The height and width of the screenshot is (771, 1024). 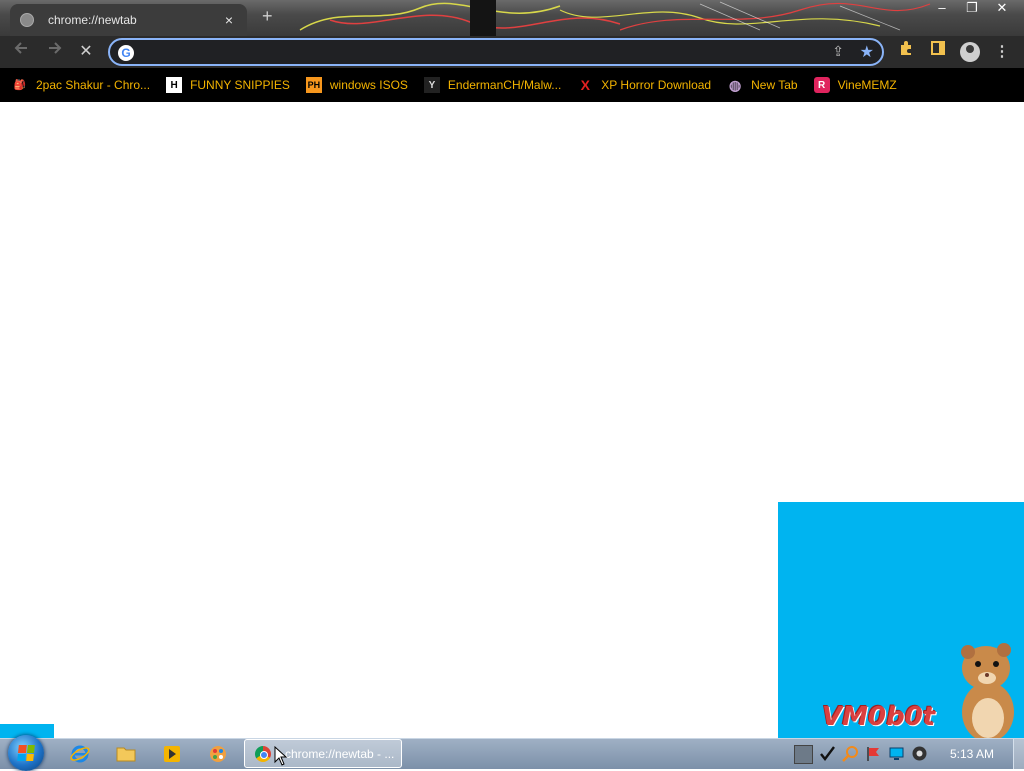 I want to click on forward-button, so click(x=54, y=52).